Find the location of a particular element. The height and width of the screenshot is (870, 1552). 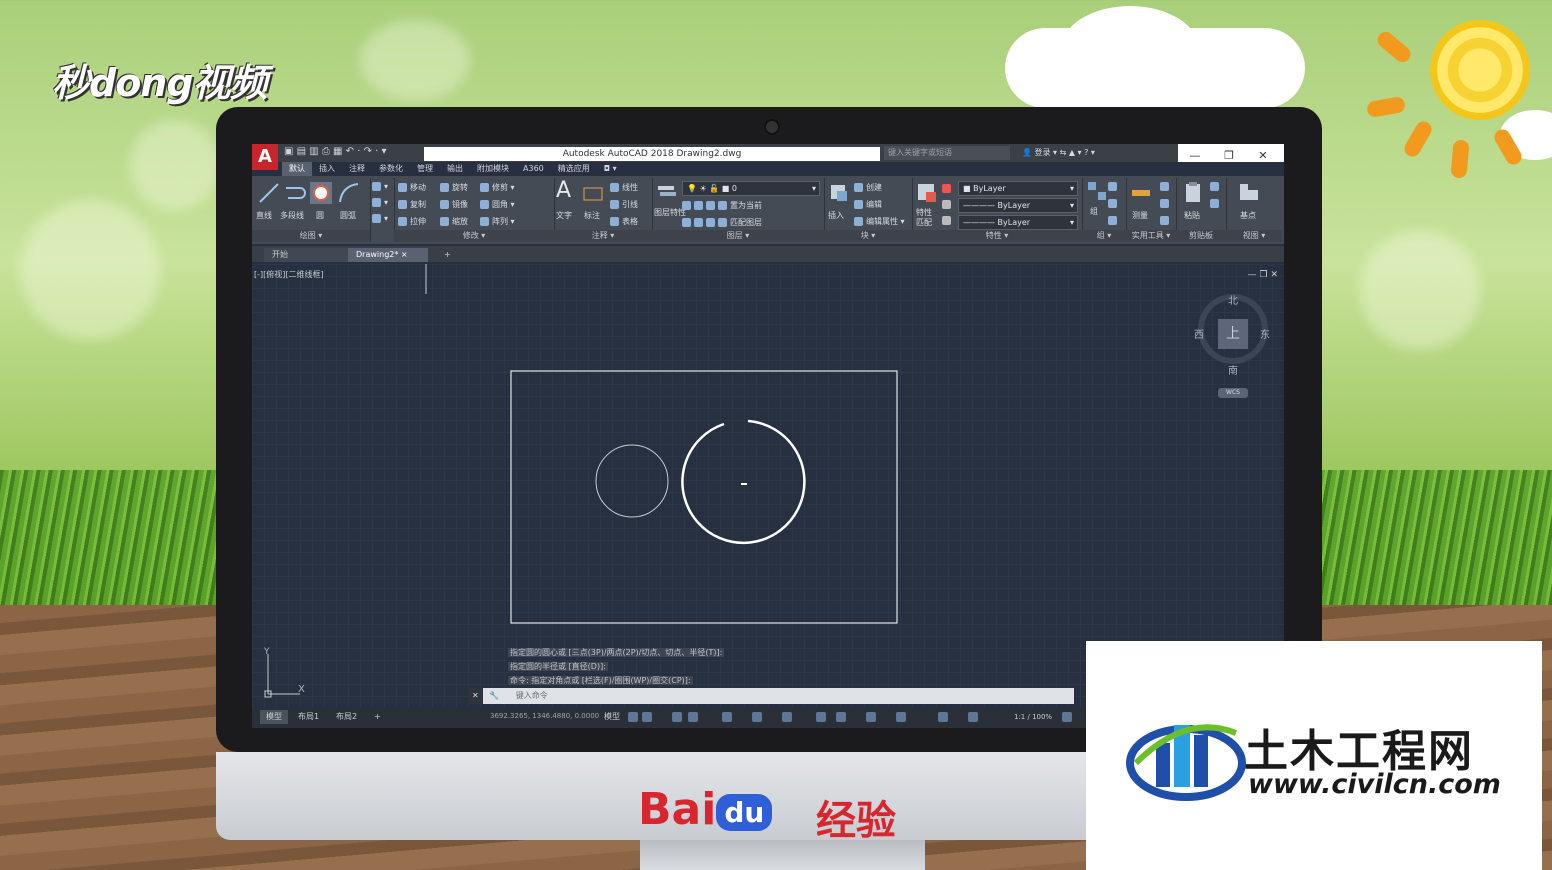

autocad-logo: A is located at coordinates (265, 157).